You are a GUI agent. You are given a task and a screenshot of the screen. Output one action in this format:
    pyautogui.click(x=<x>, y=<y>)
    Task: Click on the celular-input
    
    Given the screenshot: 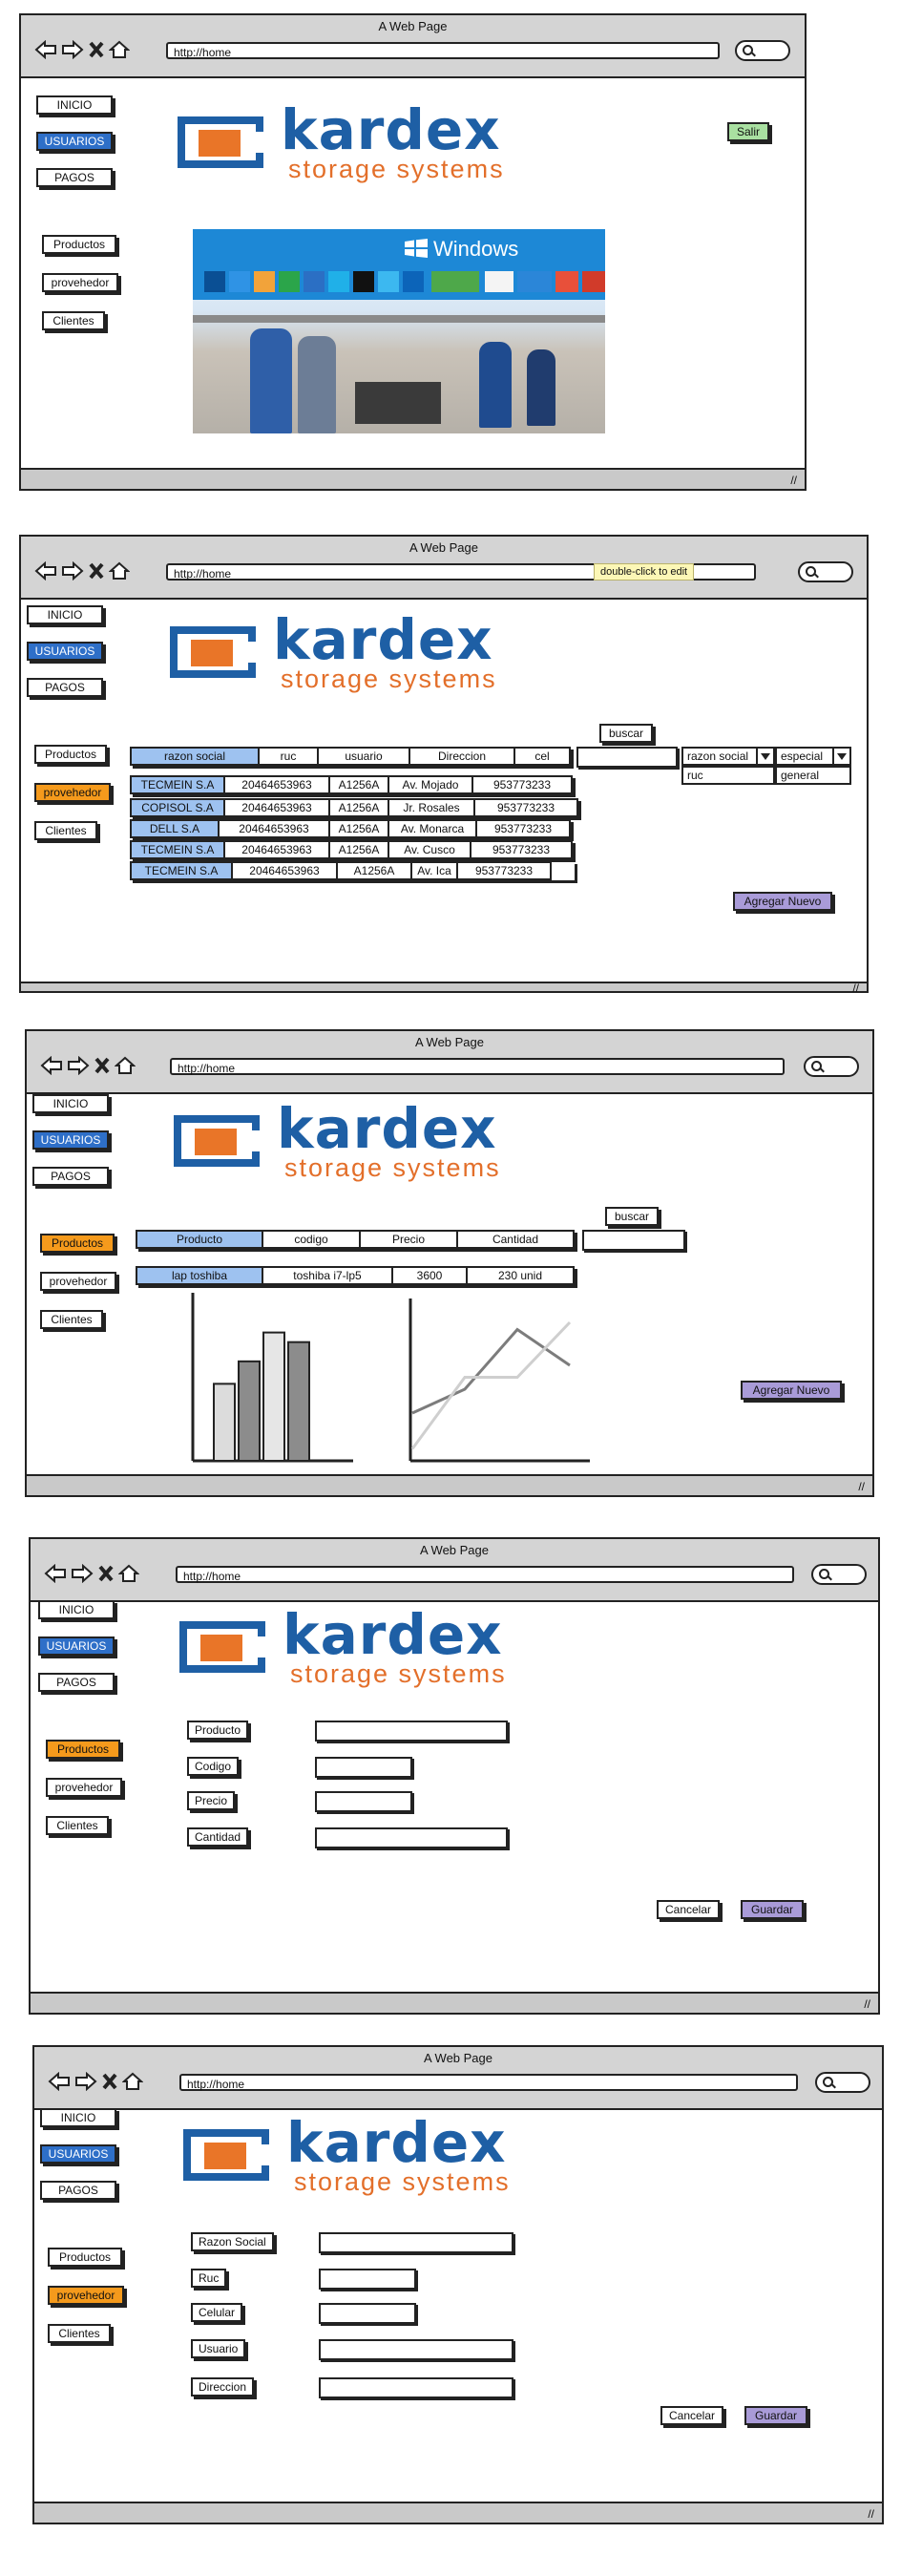 What is the action you would take?
    pyautogui.click(x=367, y=2313)
    